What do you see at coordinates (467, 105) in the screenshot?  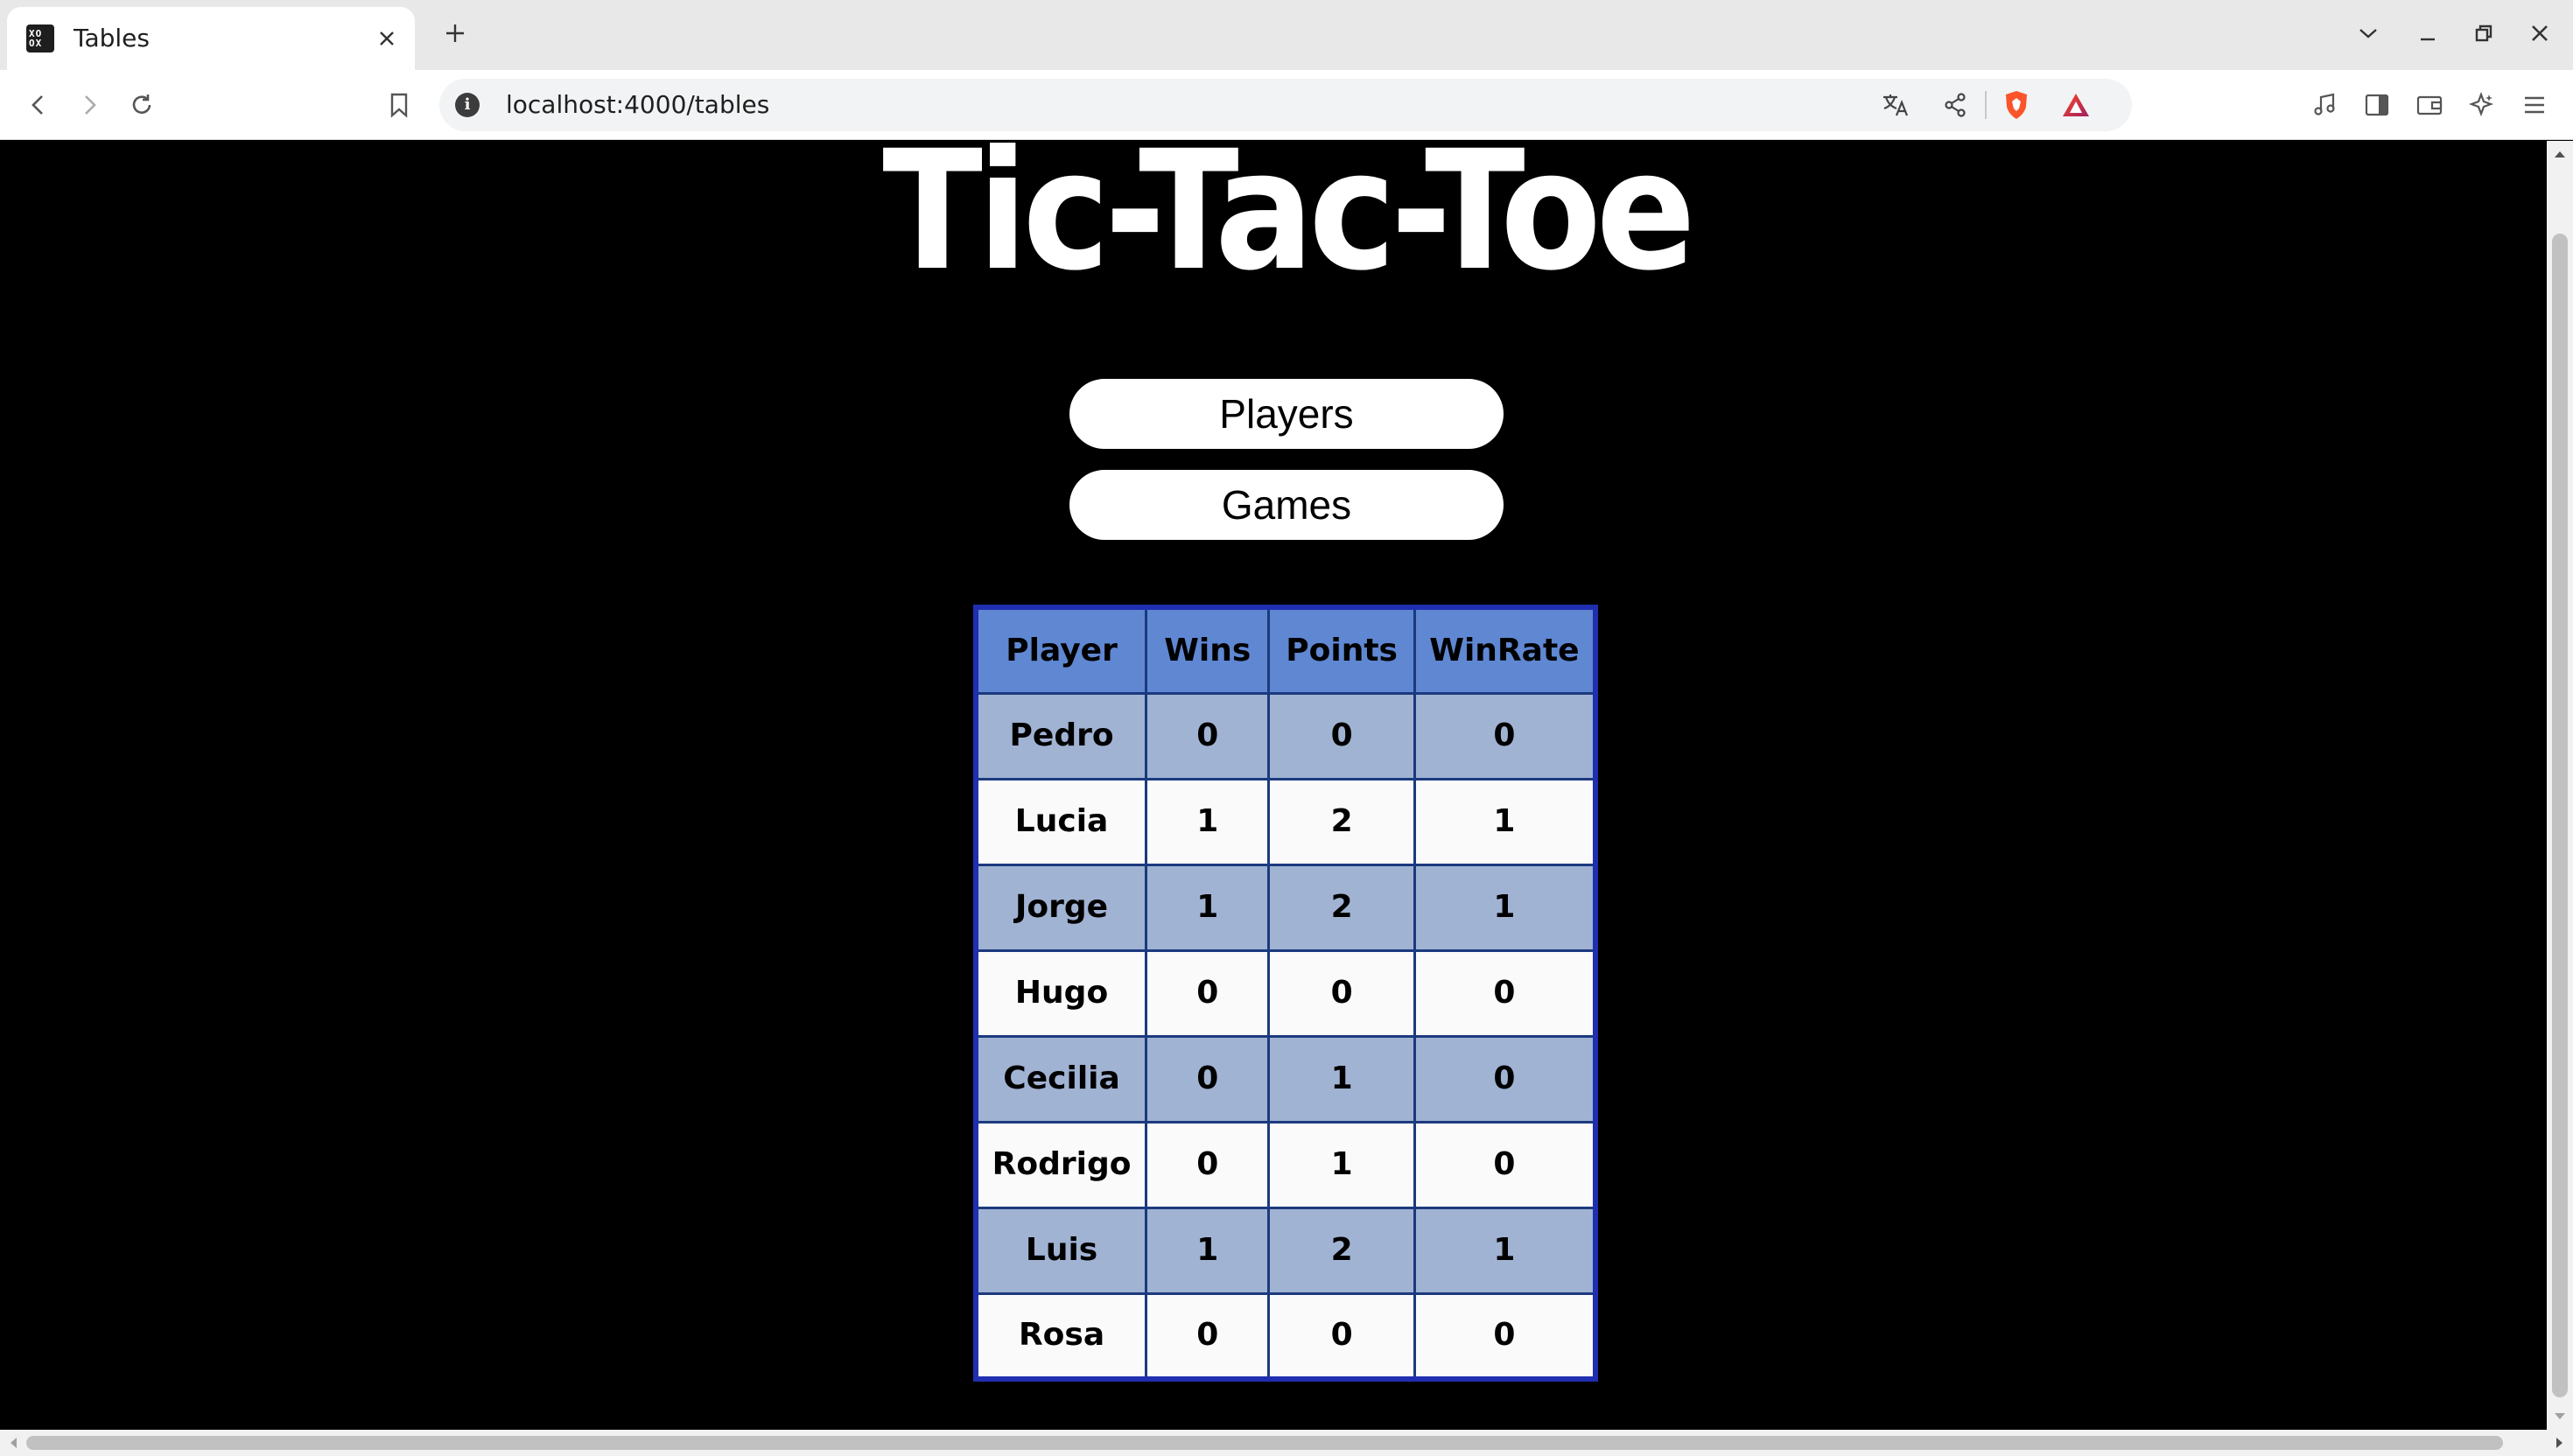 I see `site-info-icon: i` at bounding box center [467, 105].